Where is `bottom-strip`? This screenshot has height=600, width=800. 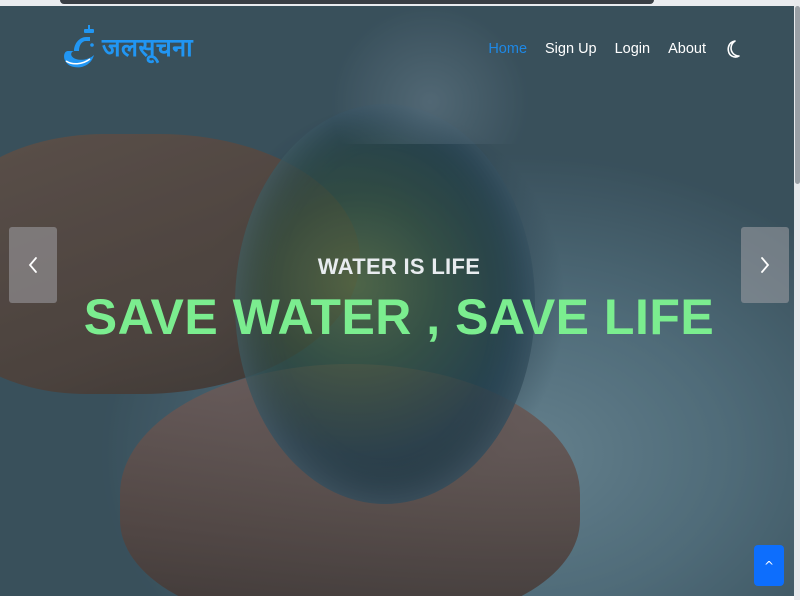
bottom-strip is located at coordinates (400, 598).